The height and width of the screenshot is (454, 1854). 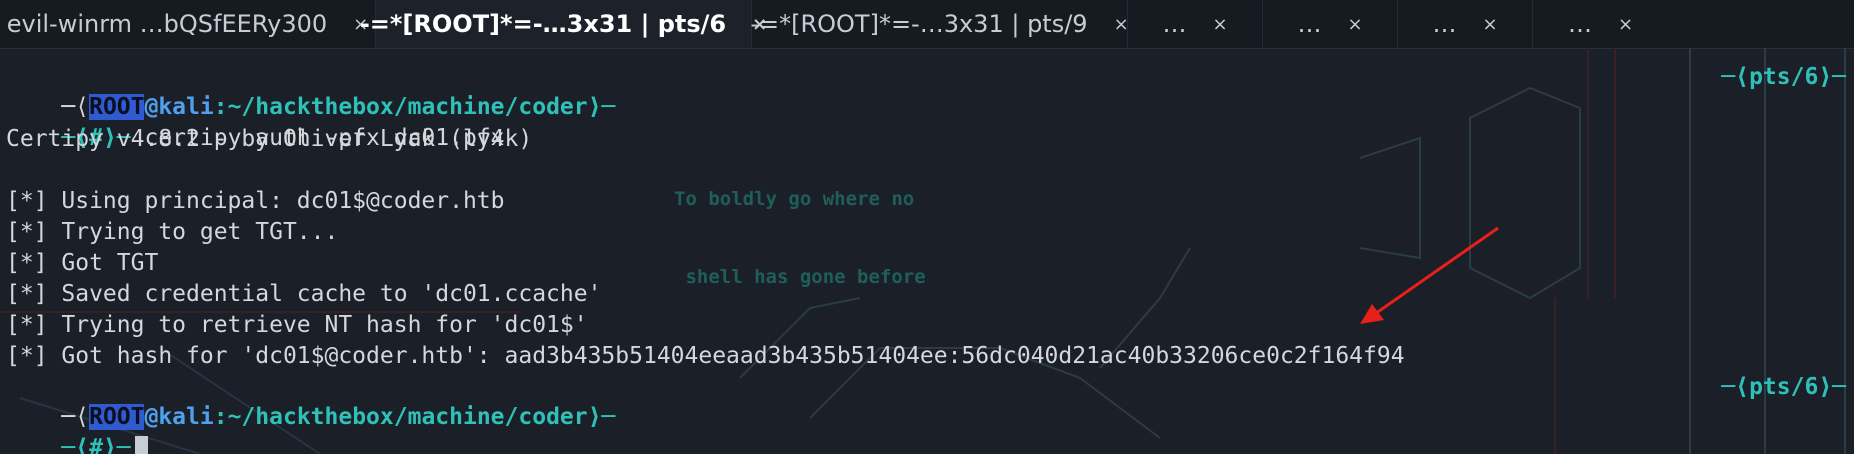 What do you see at coordinates (1429, 275) in the screenshot?
I see `annotation-arrow` at bounding box center [1429, 275].